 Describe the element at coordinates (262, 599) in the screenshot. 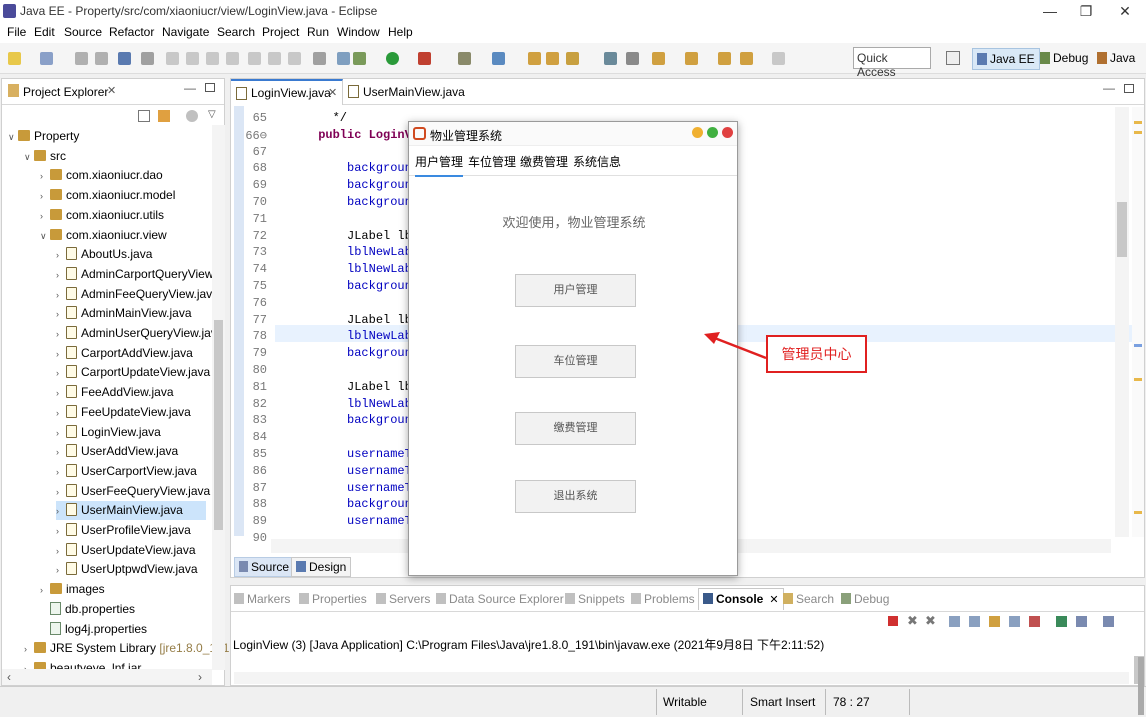

I see `tab-markers: Markers` at that location.